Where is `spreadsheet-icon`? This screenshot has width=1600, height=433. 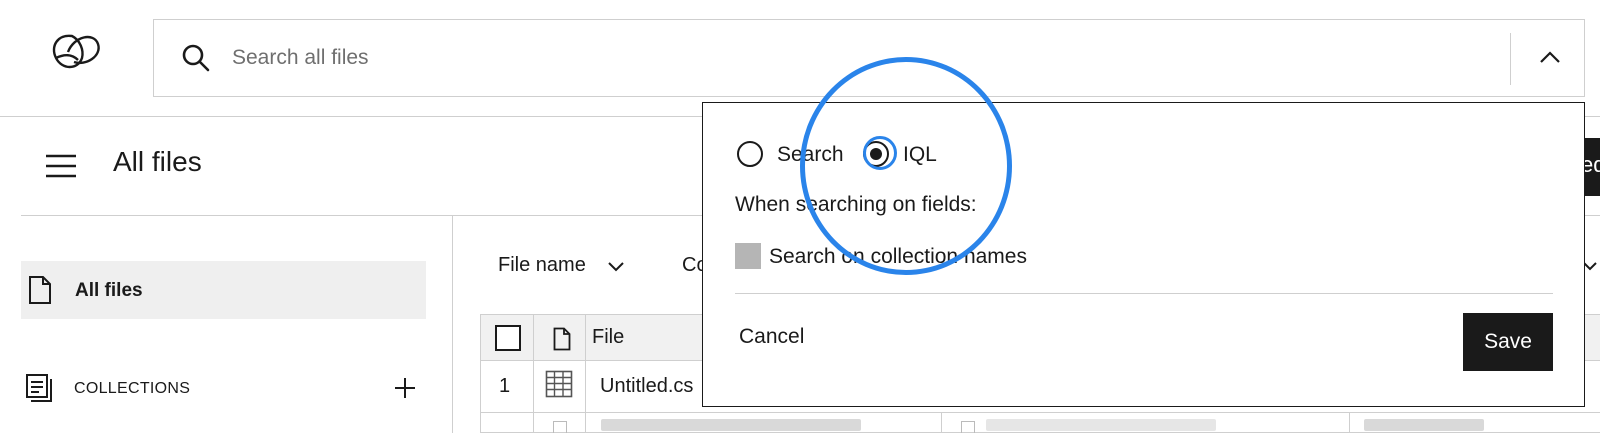
spreadsheet-icon is located at coordinates (559, 384).